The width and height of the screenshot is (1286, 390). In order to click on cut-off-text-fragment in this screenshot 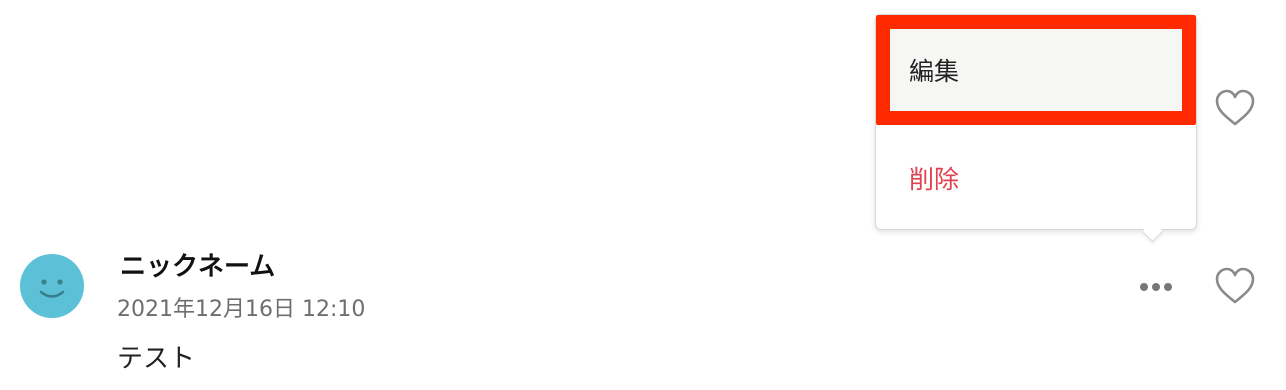, I will do `click(129, 3)`.